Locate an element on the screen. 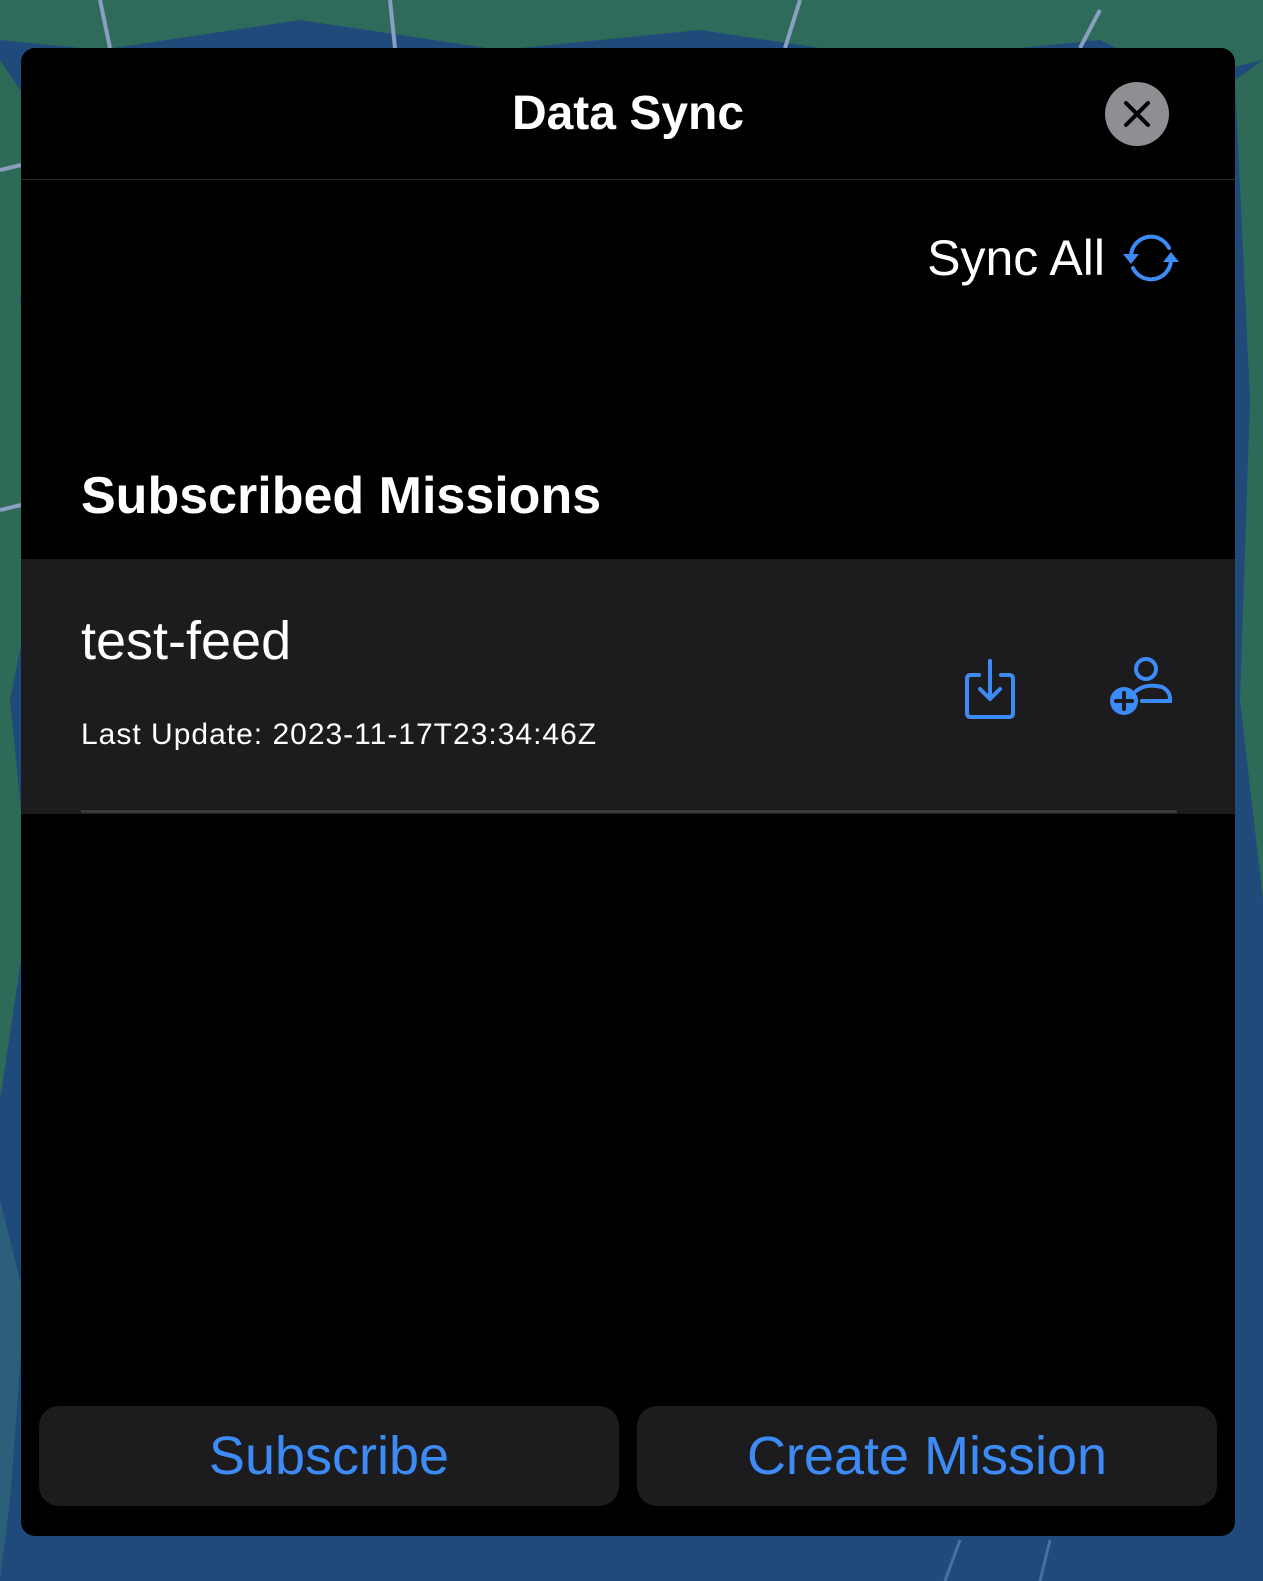 Image resolution: width=1263 pixels, height=1581 pixels. row-divider is located at coordinates (629, 811).